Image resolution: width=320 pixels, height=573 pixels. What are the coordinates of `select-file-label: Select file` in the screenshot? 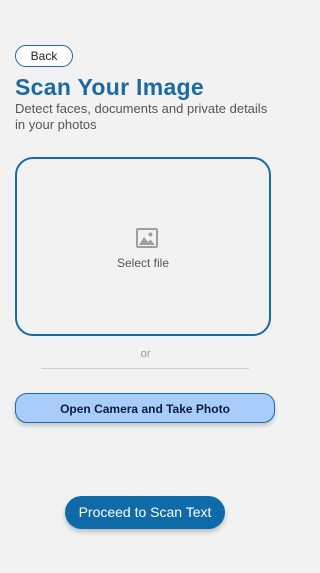 It's located at (143, 263).